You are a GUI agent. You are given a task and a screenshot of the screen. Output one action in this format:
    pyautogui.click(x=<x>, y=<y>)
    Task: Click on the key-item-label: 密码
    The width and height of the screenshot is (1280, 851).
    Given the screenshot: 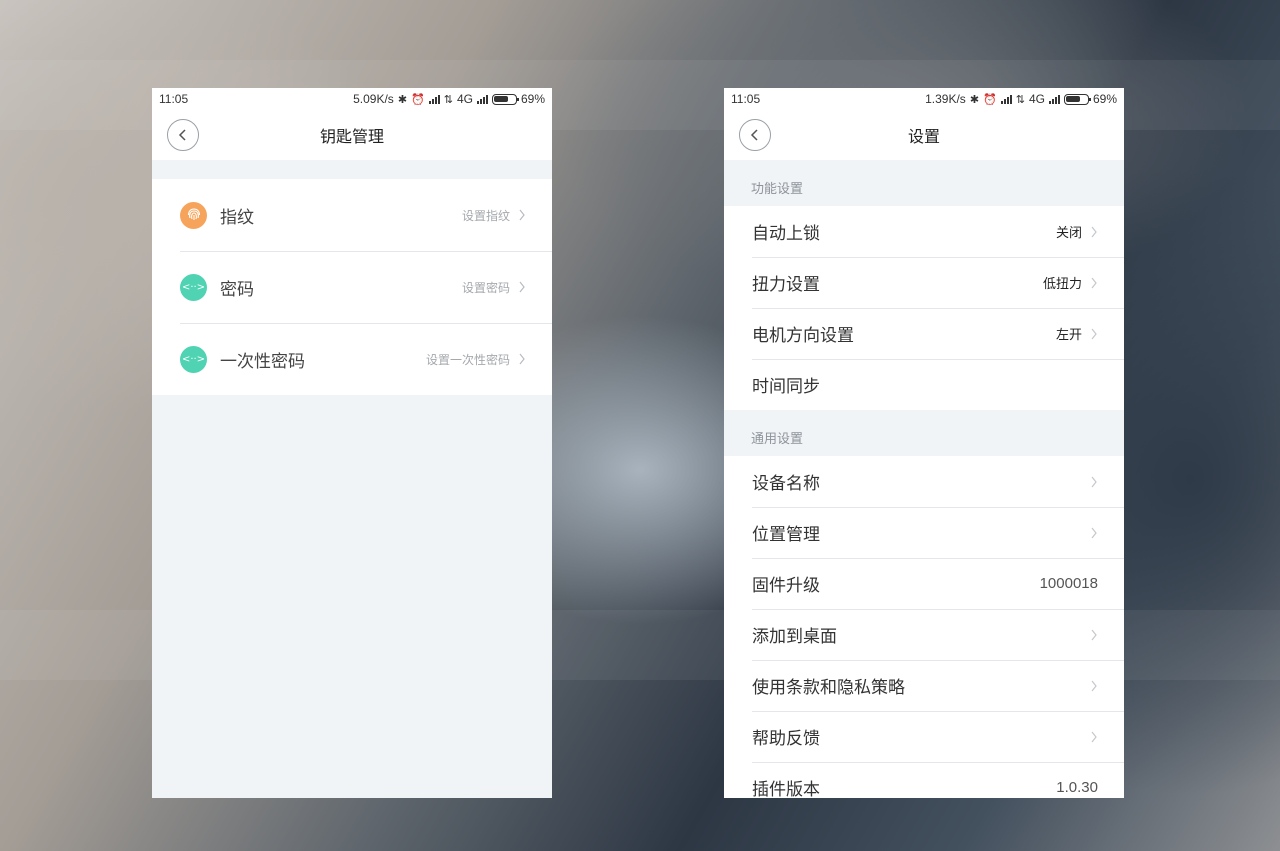 What is the action you would take?
    pyautogui.click(x=237, y=289)
    